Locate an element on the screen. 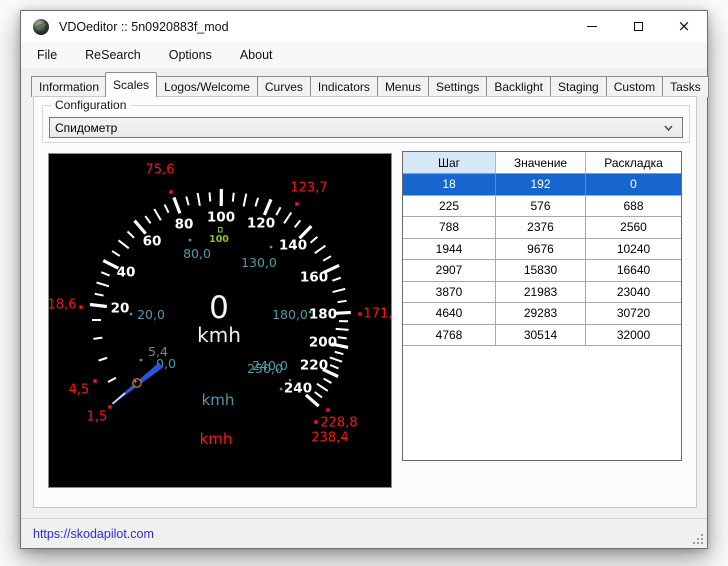  status-link: https://skodapilot.com is located at coordinates (93, 534).